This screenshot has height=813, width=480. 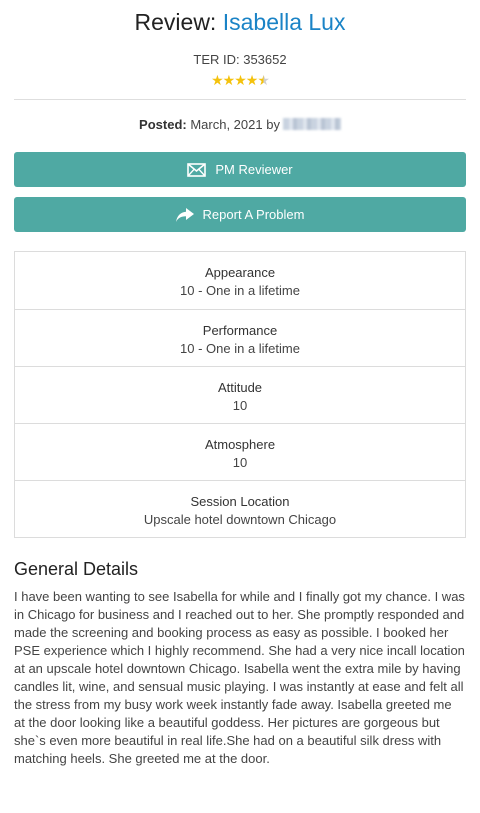 I want to click on general-details-heading: General Details, so click(x=76, y=569).